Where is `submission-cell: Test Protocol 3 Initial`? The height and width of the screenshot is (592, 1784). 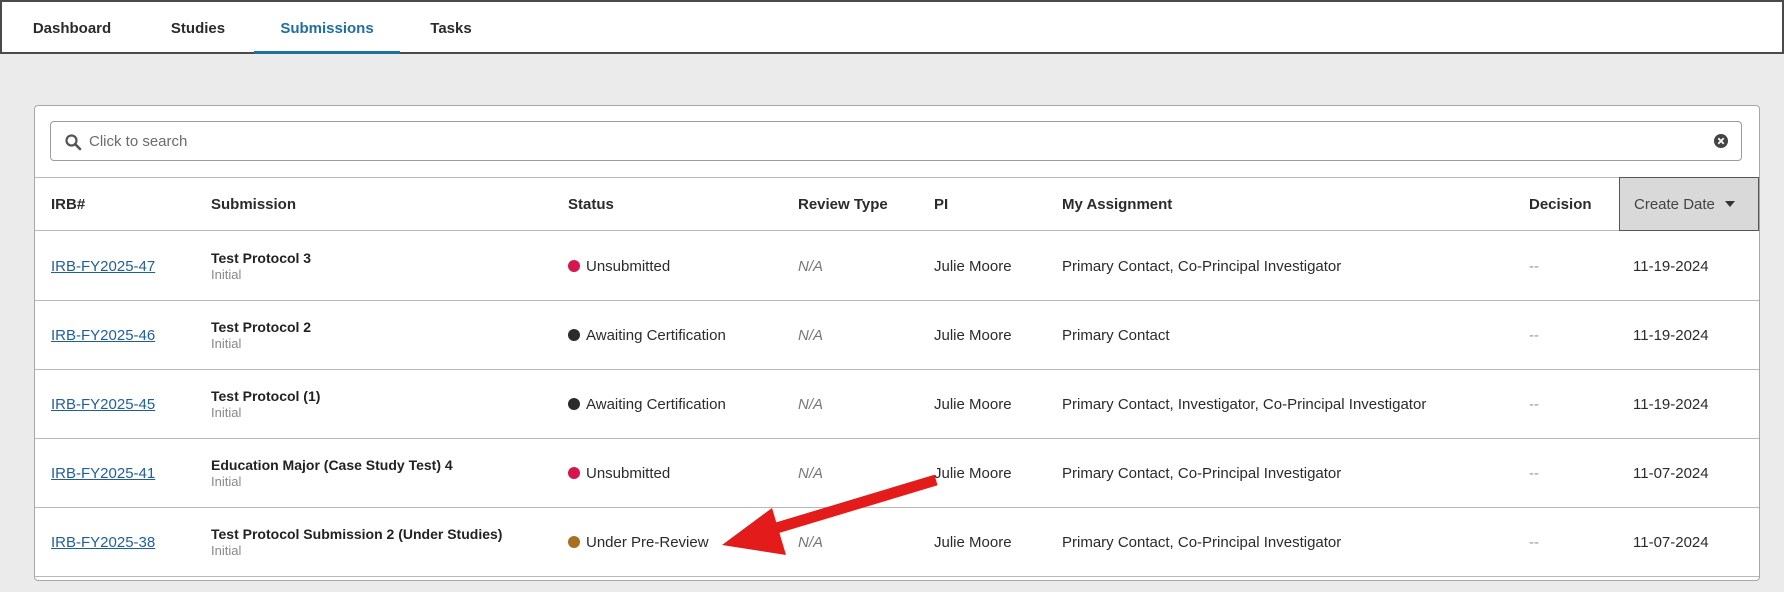 submission-cell: Test Protocol 3 Initial is located at coordinates (261, 266).